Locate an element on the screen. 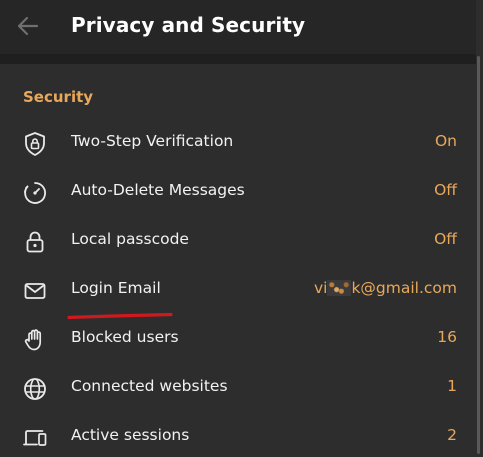 Image resolution: width=483 pixels, height=457 pixels. auto-delete-messages-label: Auto-Delete Messages is located at coordinates (158, 190).